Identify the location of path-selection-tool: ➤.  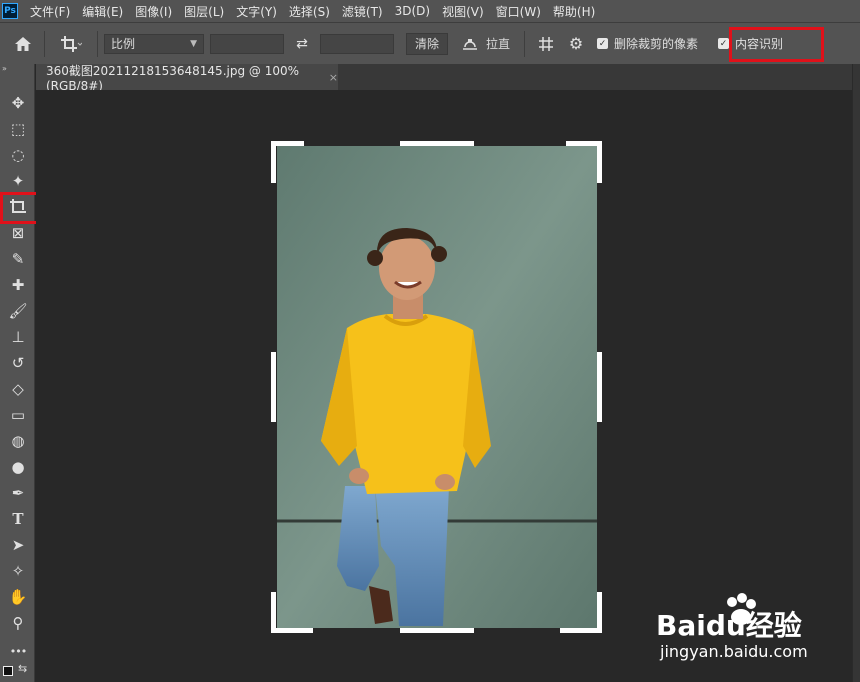
(18, 545).